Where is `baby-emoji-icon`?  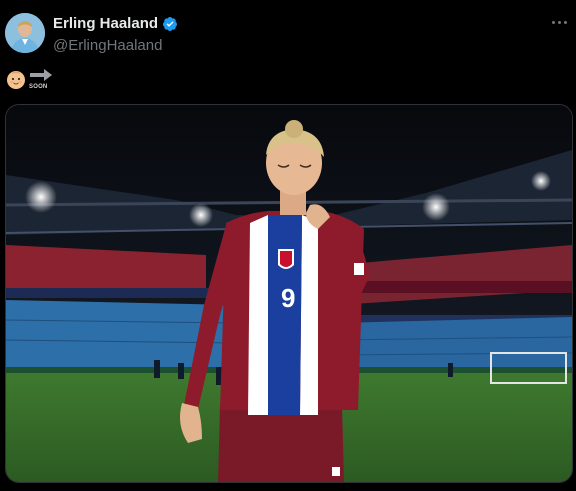
baby-emoji-icon is located at coordinates (16, 80).